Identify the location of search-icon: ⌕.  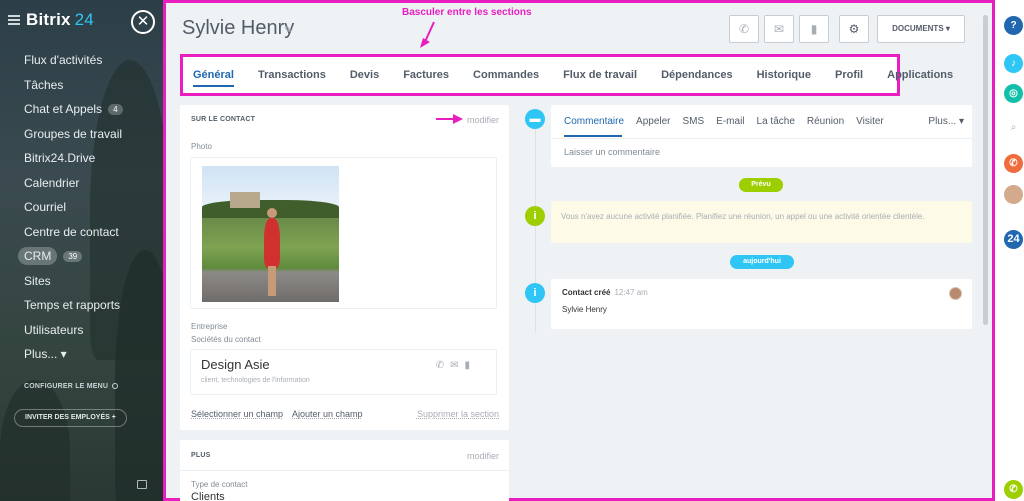
(1013, 127).